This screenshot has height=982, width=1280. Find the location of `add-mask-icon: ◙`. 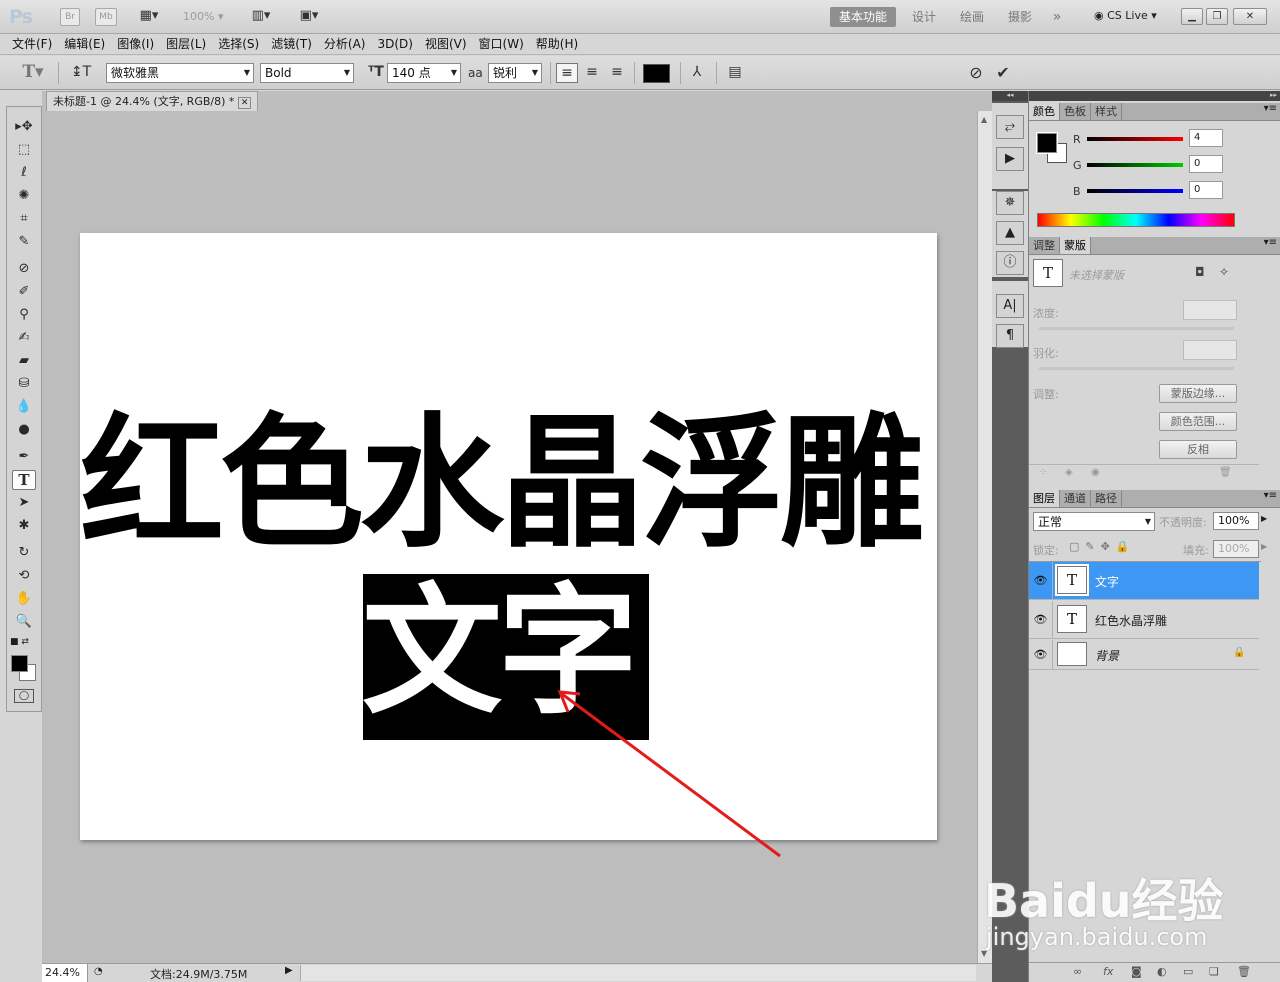

add-mask-icon: ◙ is located at coordinates (1136, 971).